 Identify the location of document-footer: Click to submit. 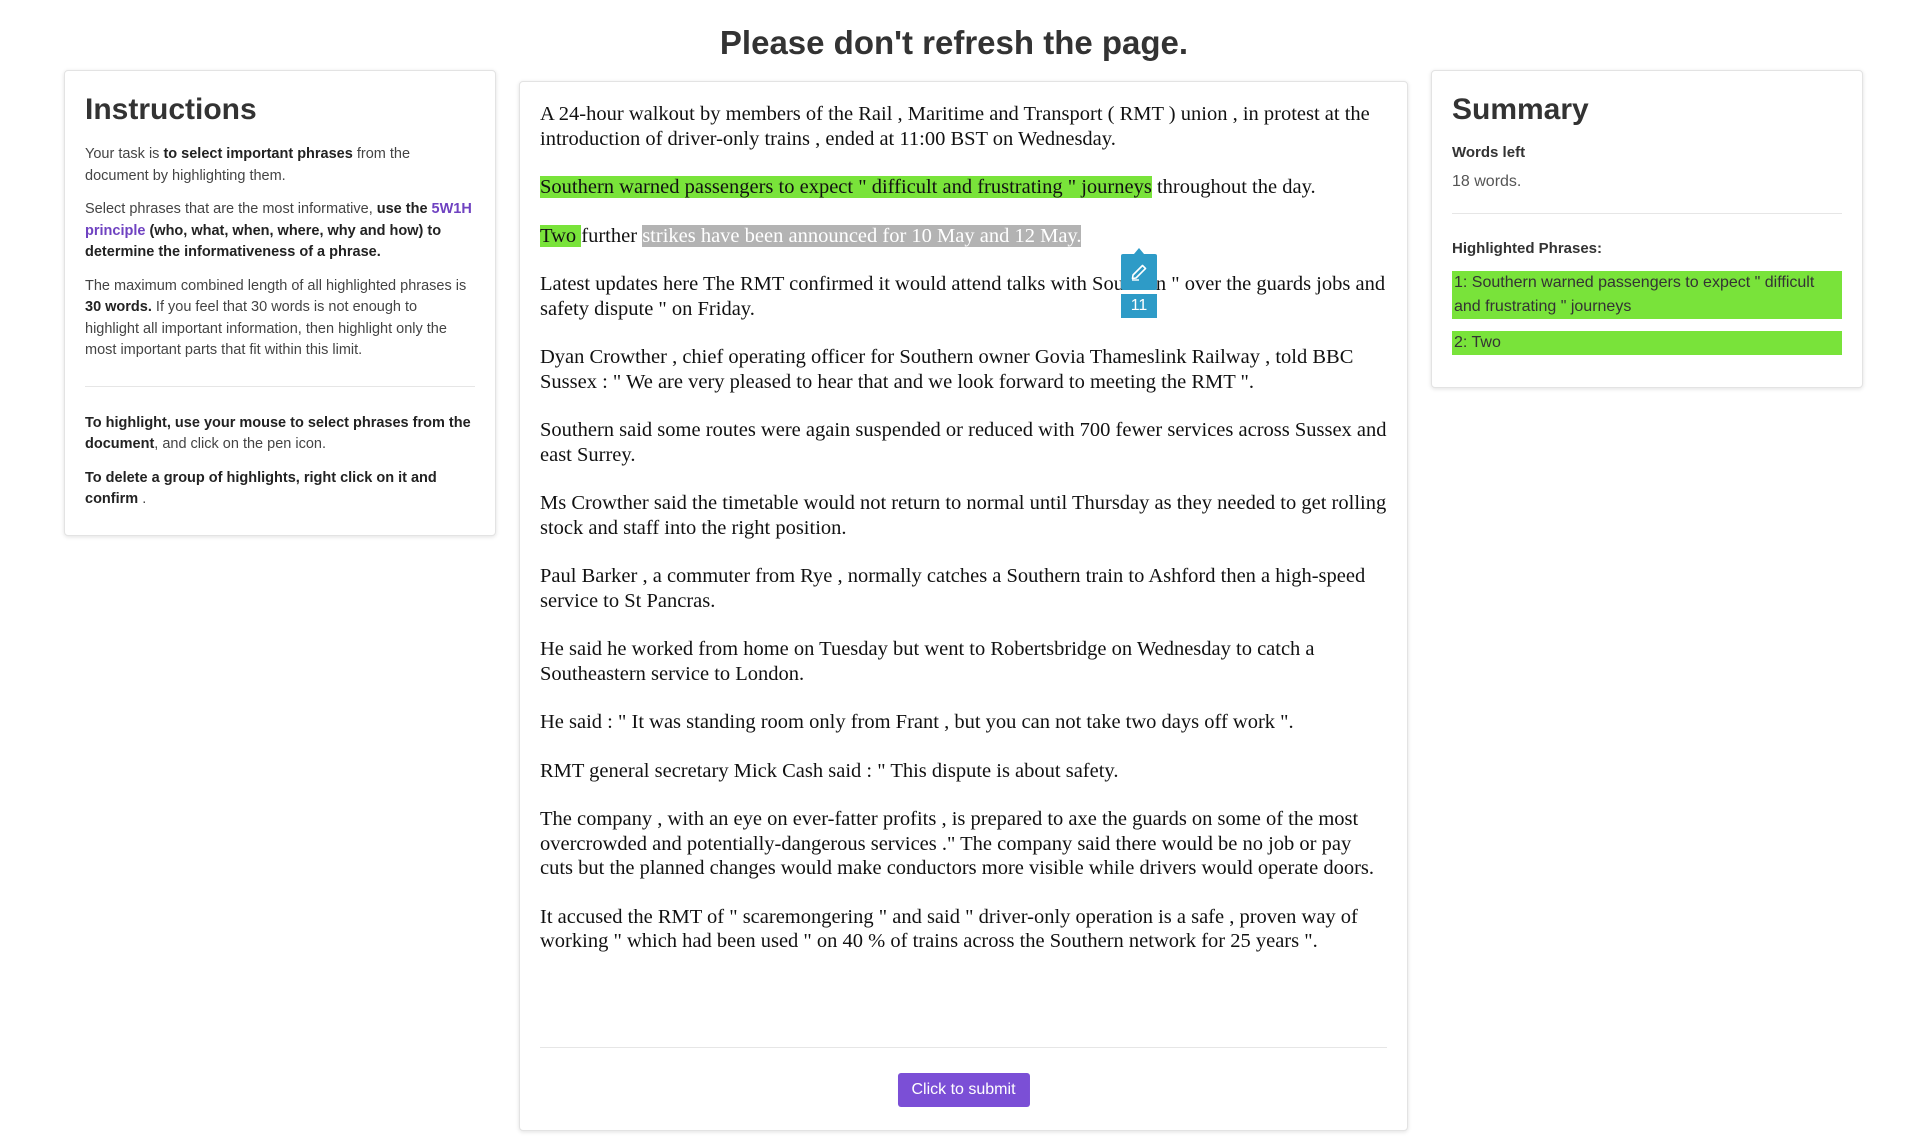
(963, 1088).